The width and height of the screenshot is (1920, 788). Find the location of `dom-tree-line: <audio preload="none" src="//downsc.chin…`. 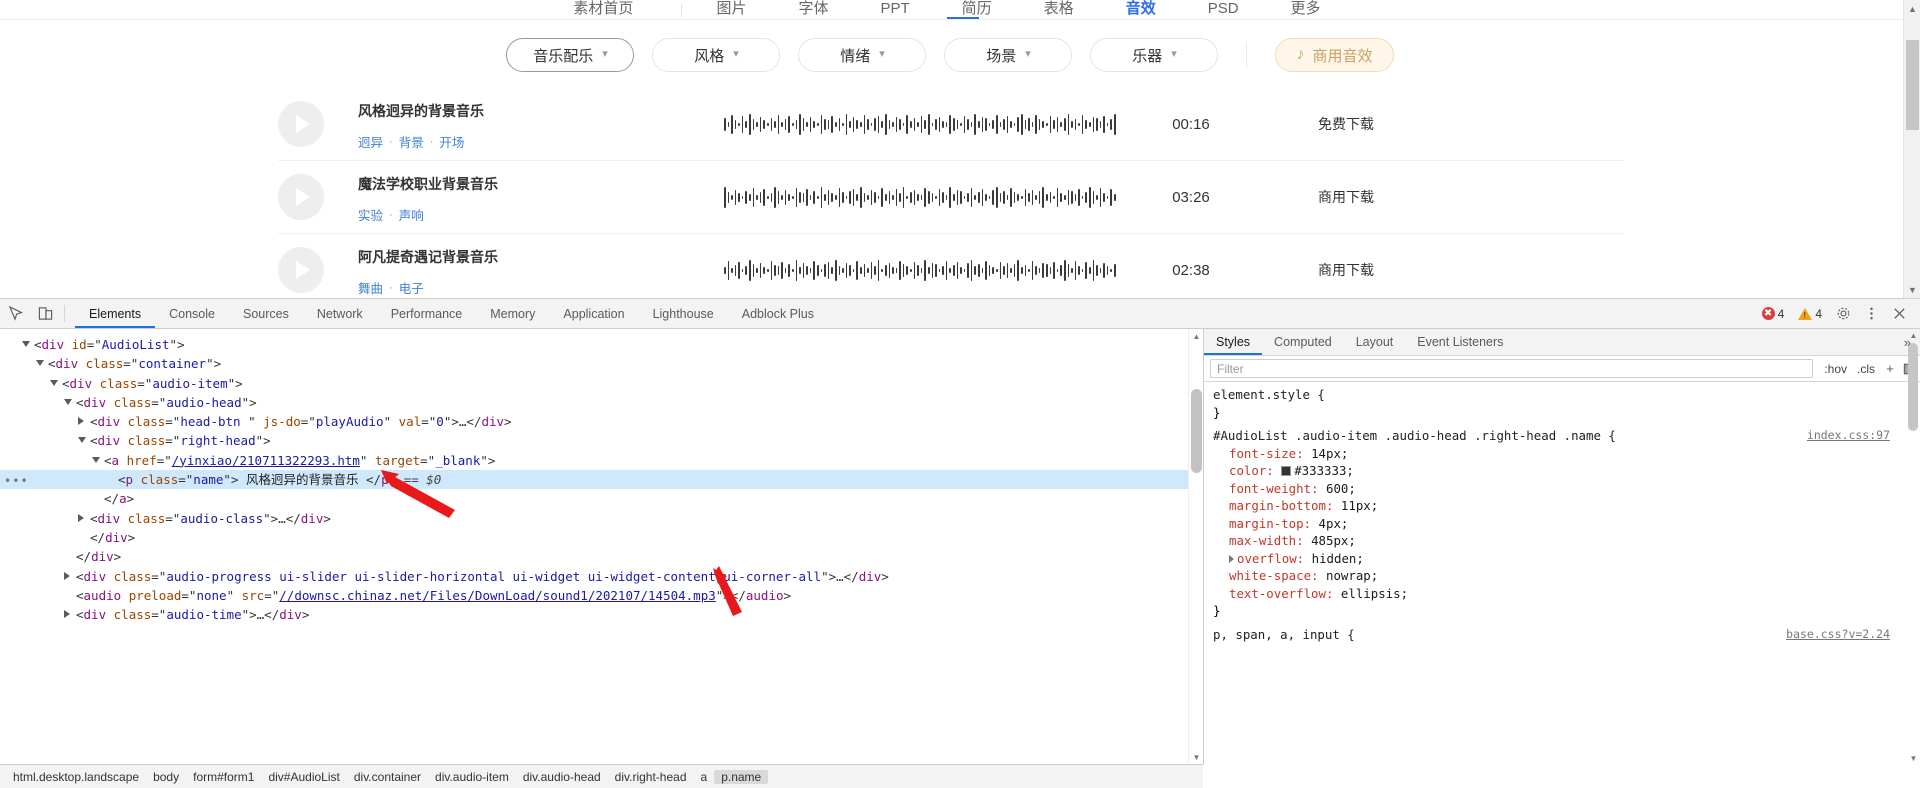

dom-tree-line: <audio preload="none" src="//downsc.chin… is located at coordinates (601, 595).